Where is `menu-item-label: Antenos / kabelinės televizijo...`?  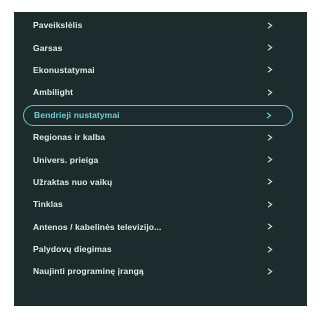
menu-item-label: Antenos / kabelinės televizijo... is located at coordinates (97, 226).